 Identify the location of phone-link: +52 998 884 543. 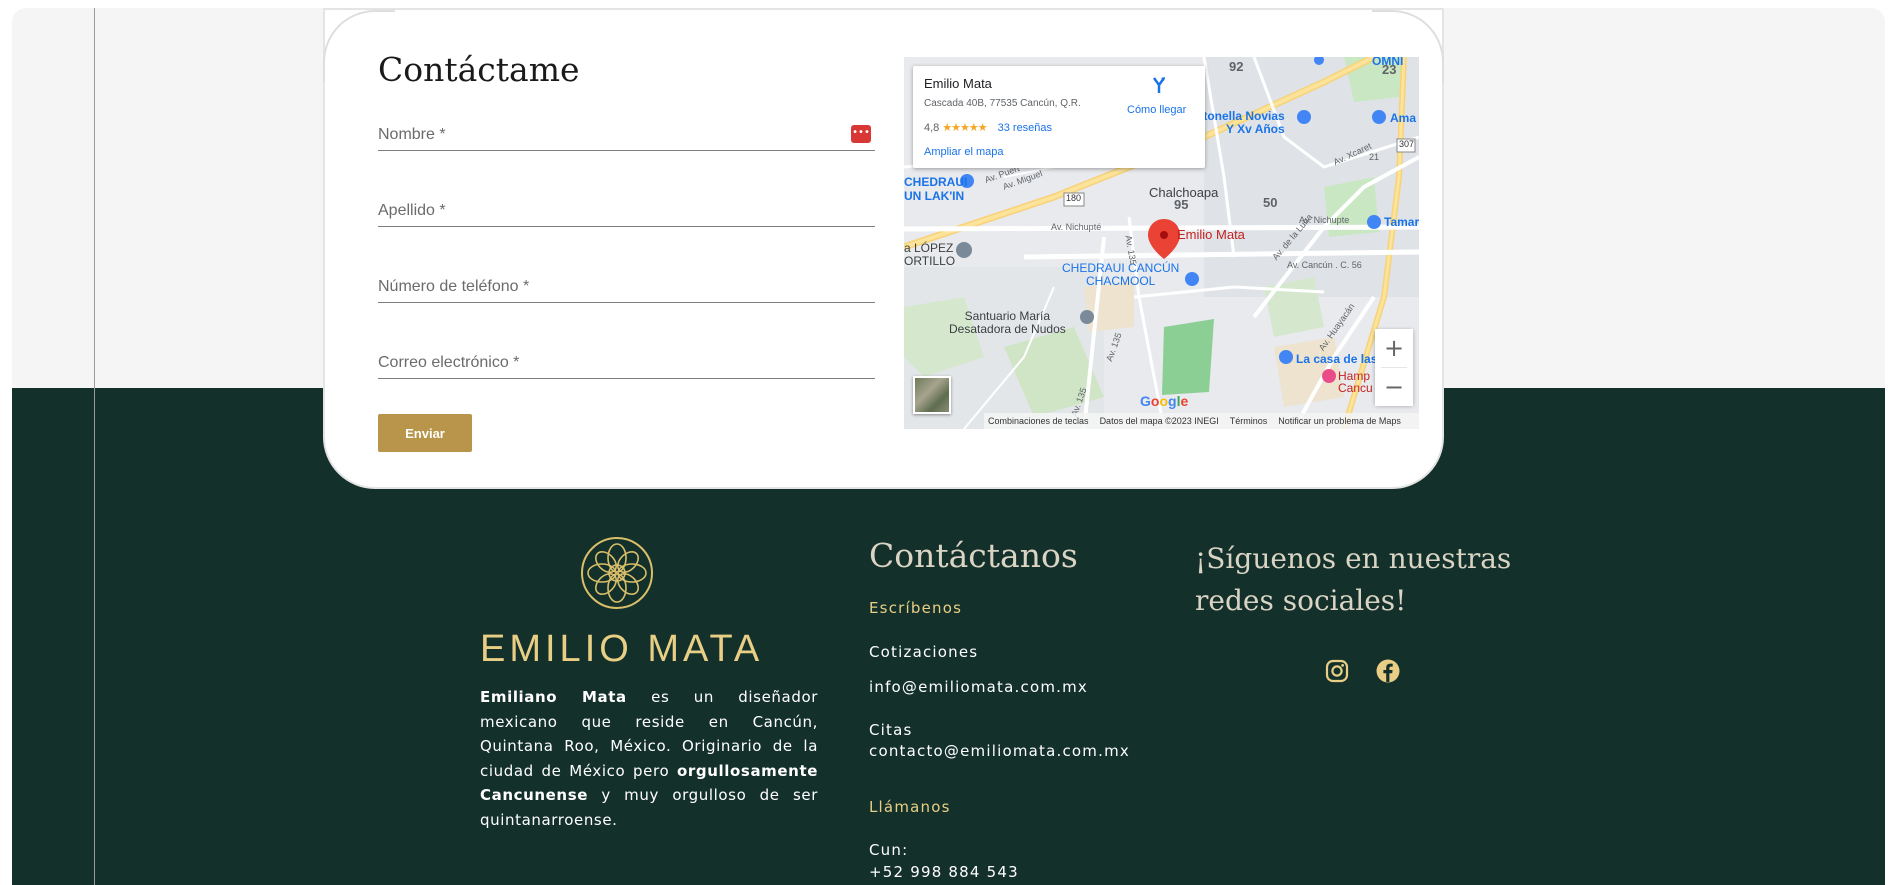
(944, 872).